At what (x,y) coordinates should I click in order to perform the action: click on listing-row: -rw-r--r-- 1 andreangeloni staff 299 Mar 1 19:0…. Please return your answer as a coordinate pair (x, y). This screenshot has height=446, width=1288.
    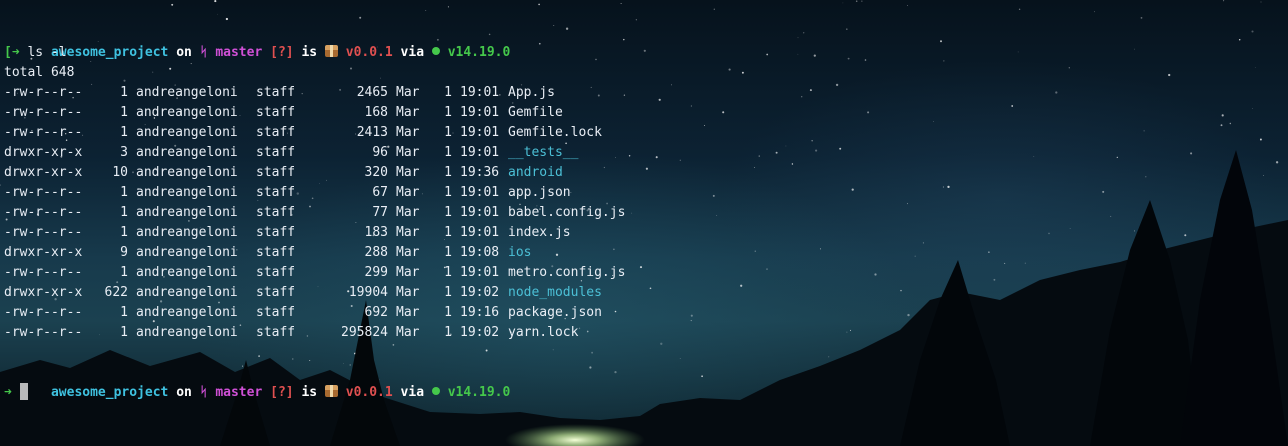
    Looking at the image, I should click on (646, 273).